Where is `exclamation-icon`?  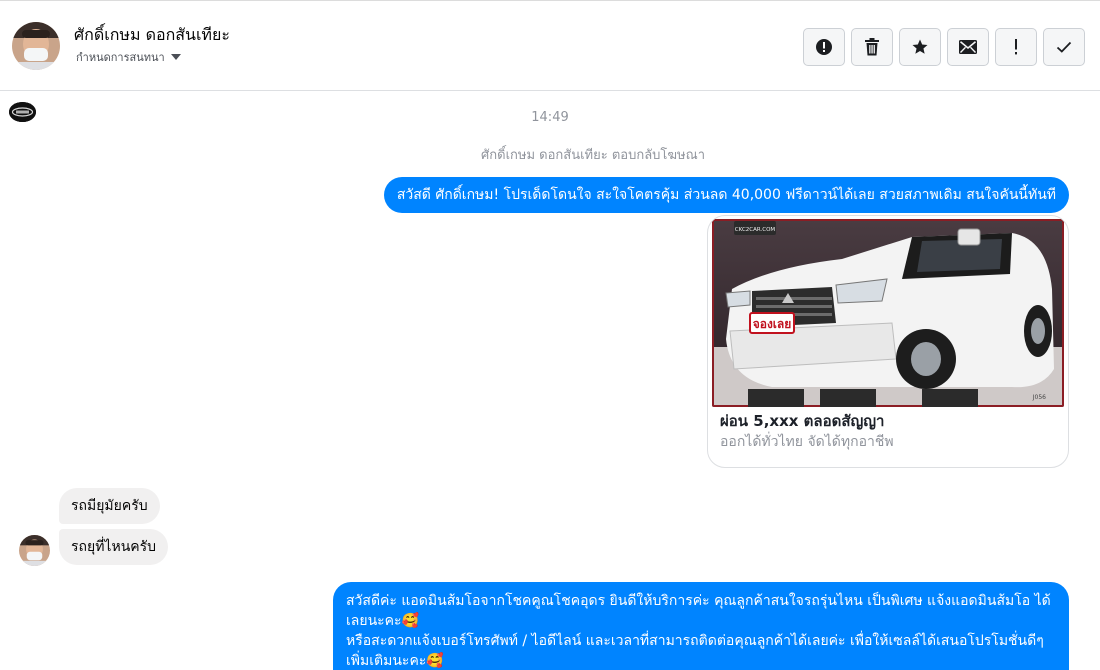 exclamation-icon is located at coordinates (1016, 47).